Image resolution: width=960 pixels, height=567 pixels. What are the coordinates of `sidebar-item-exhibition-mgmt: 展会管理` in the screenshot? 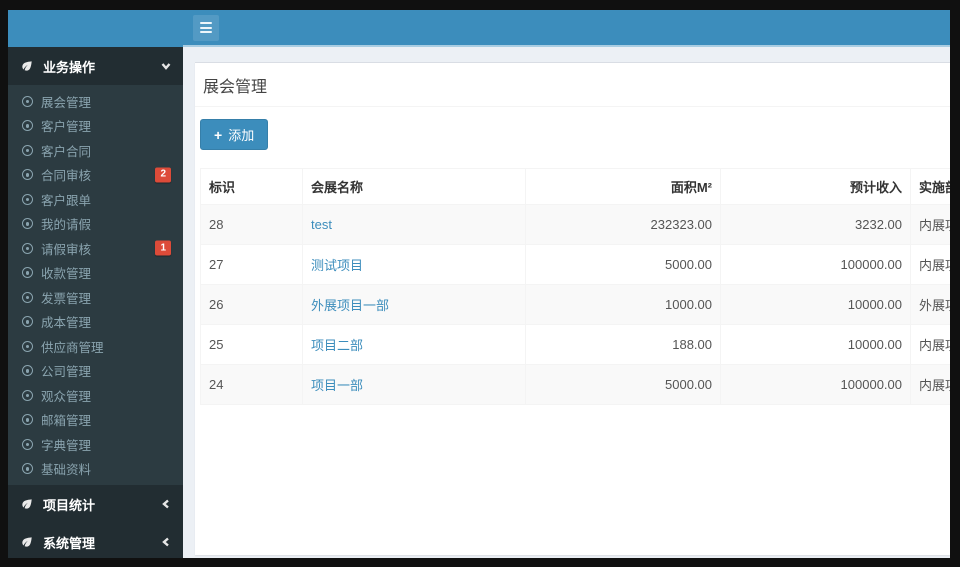 It's located at (95, 101).